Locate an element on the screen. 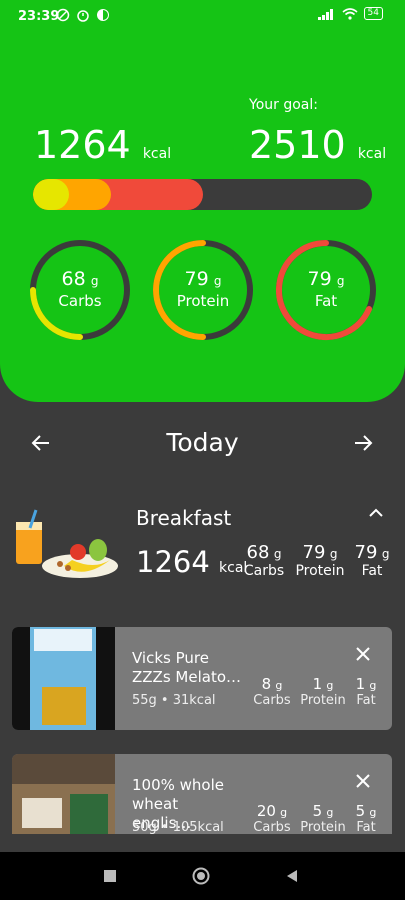  fat-ring: 79 g Fat is located at coordinates (326, 290).